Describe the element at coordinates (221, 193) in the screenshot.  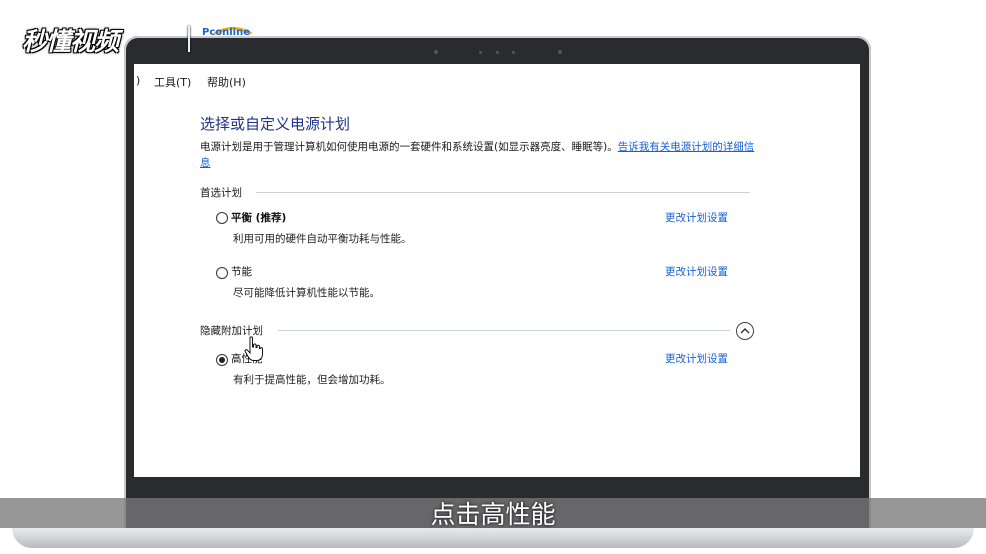
I see `preferred-plans-heading: 首选计划` at that location.